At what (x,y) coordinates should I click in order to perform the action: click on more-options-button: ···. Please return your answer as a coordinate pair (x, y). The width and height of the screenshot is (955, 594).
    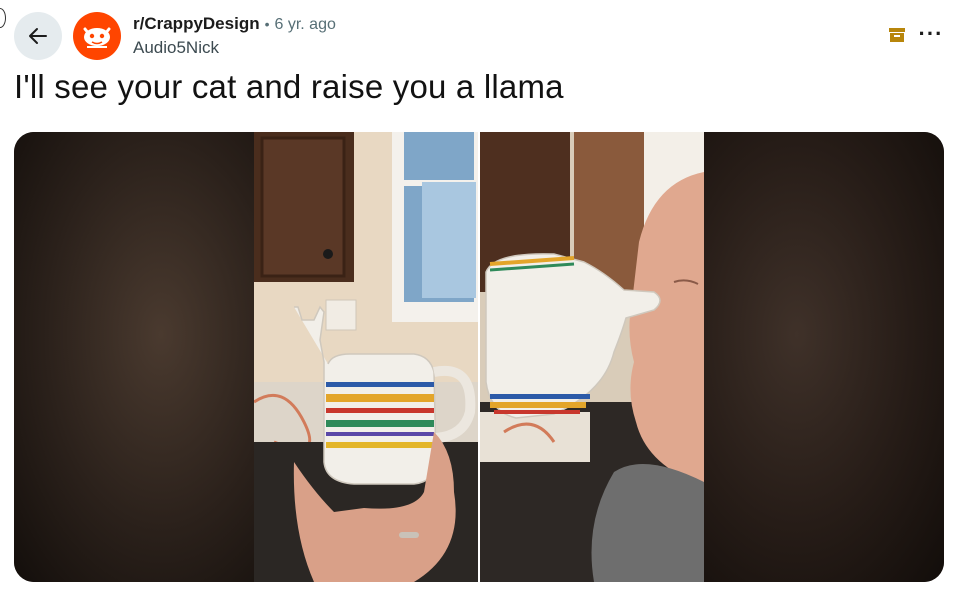
    Looking at the image, I should click on (931, 34).